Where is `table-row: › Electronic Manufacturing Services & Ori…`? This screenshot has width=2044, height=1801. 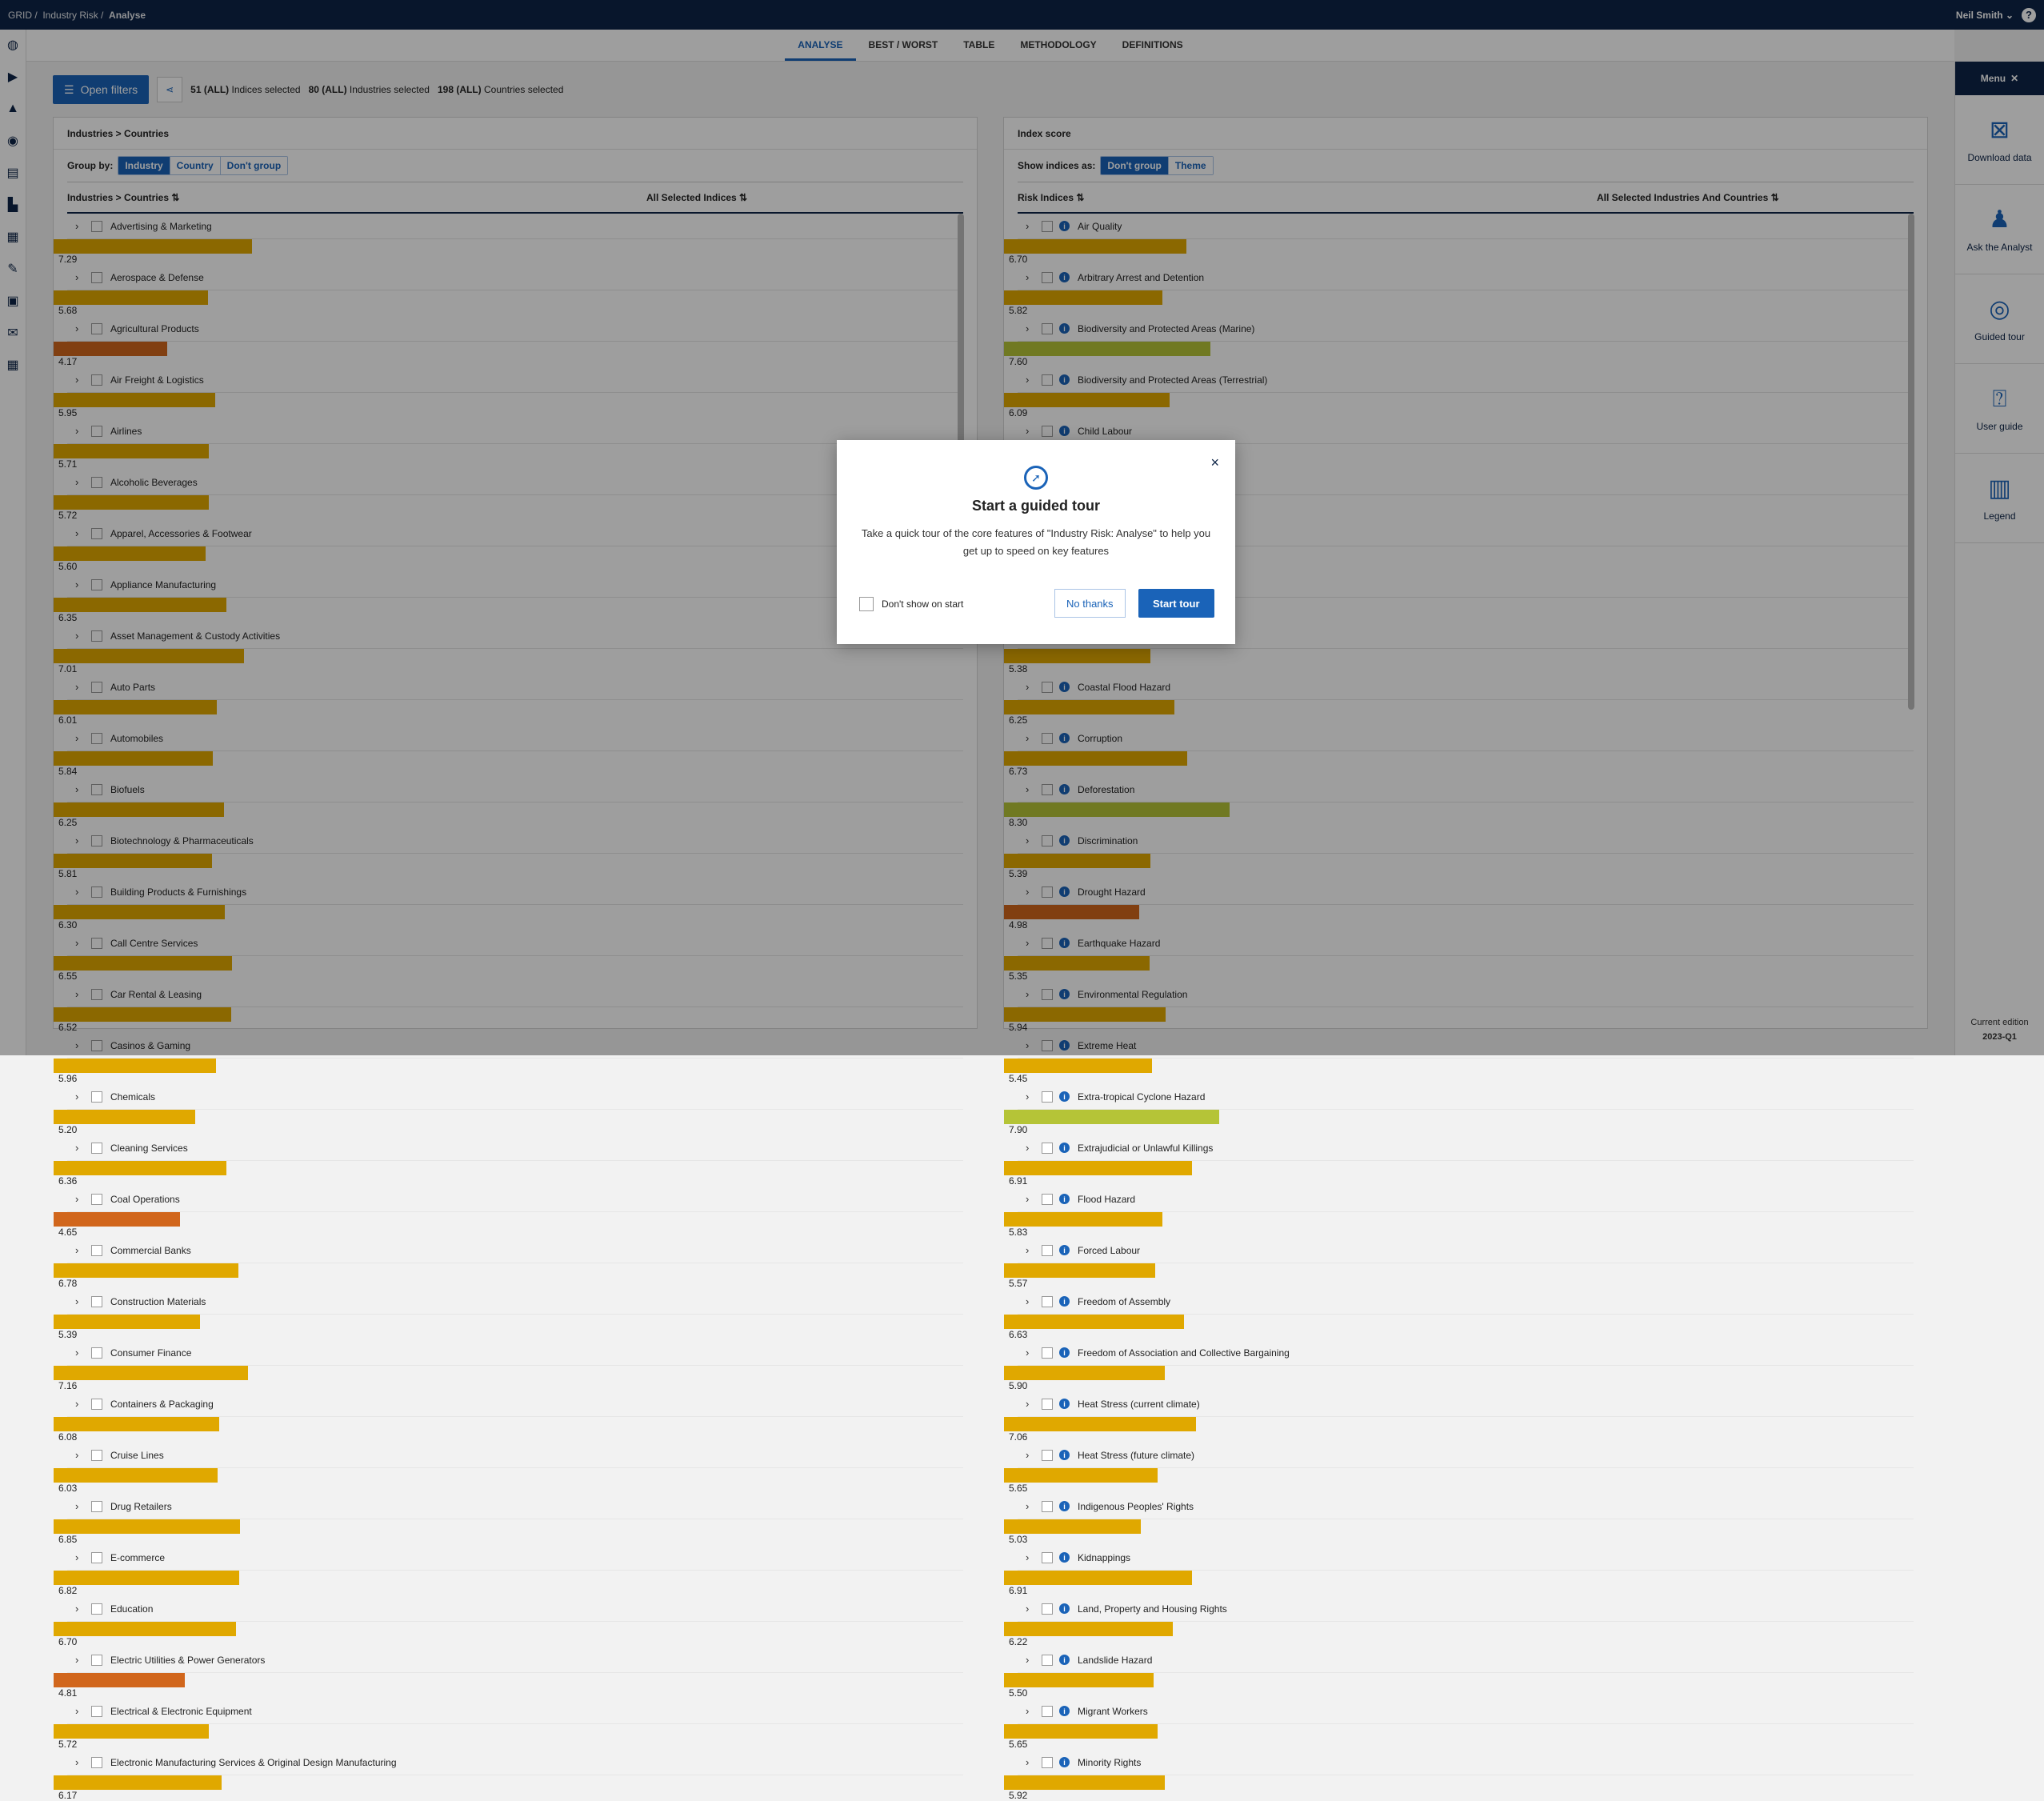
table-row: › Electronic Manufacturing Services & Ori… is located at coordinates (515, 1762).